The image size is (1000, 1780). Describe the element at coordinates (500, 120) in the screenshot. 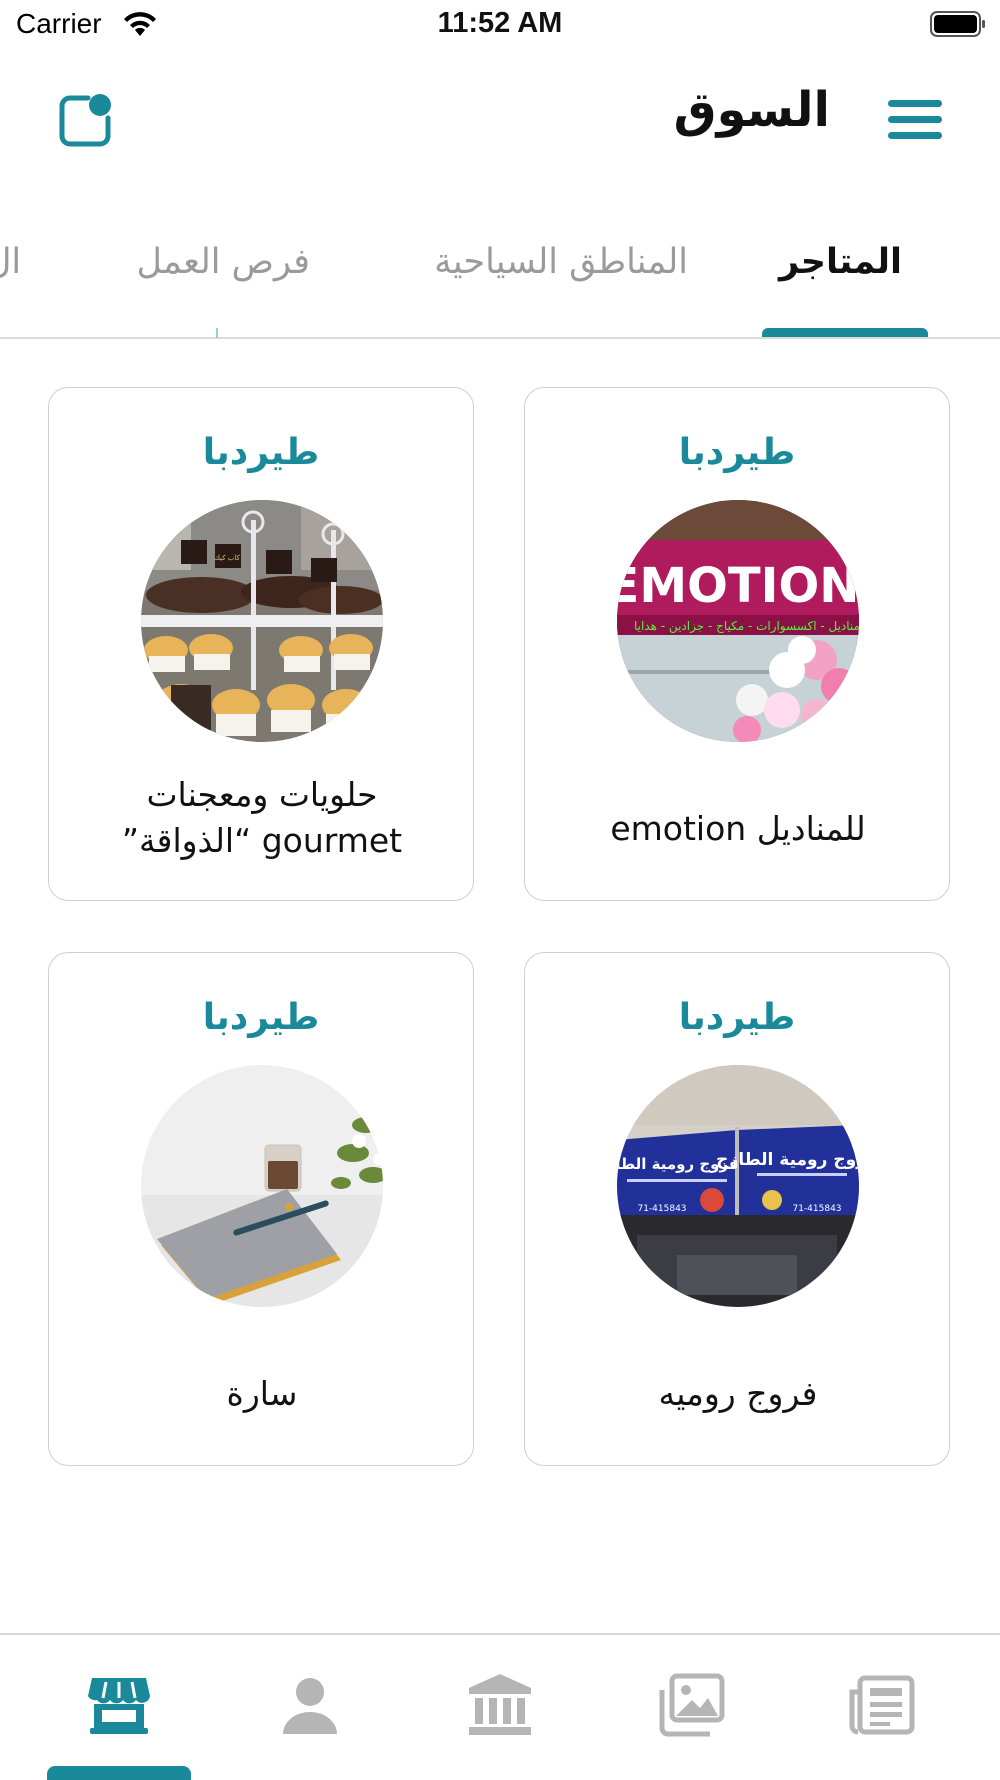

I see `app-header: السوق` at that location.